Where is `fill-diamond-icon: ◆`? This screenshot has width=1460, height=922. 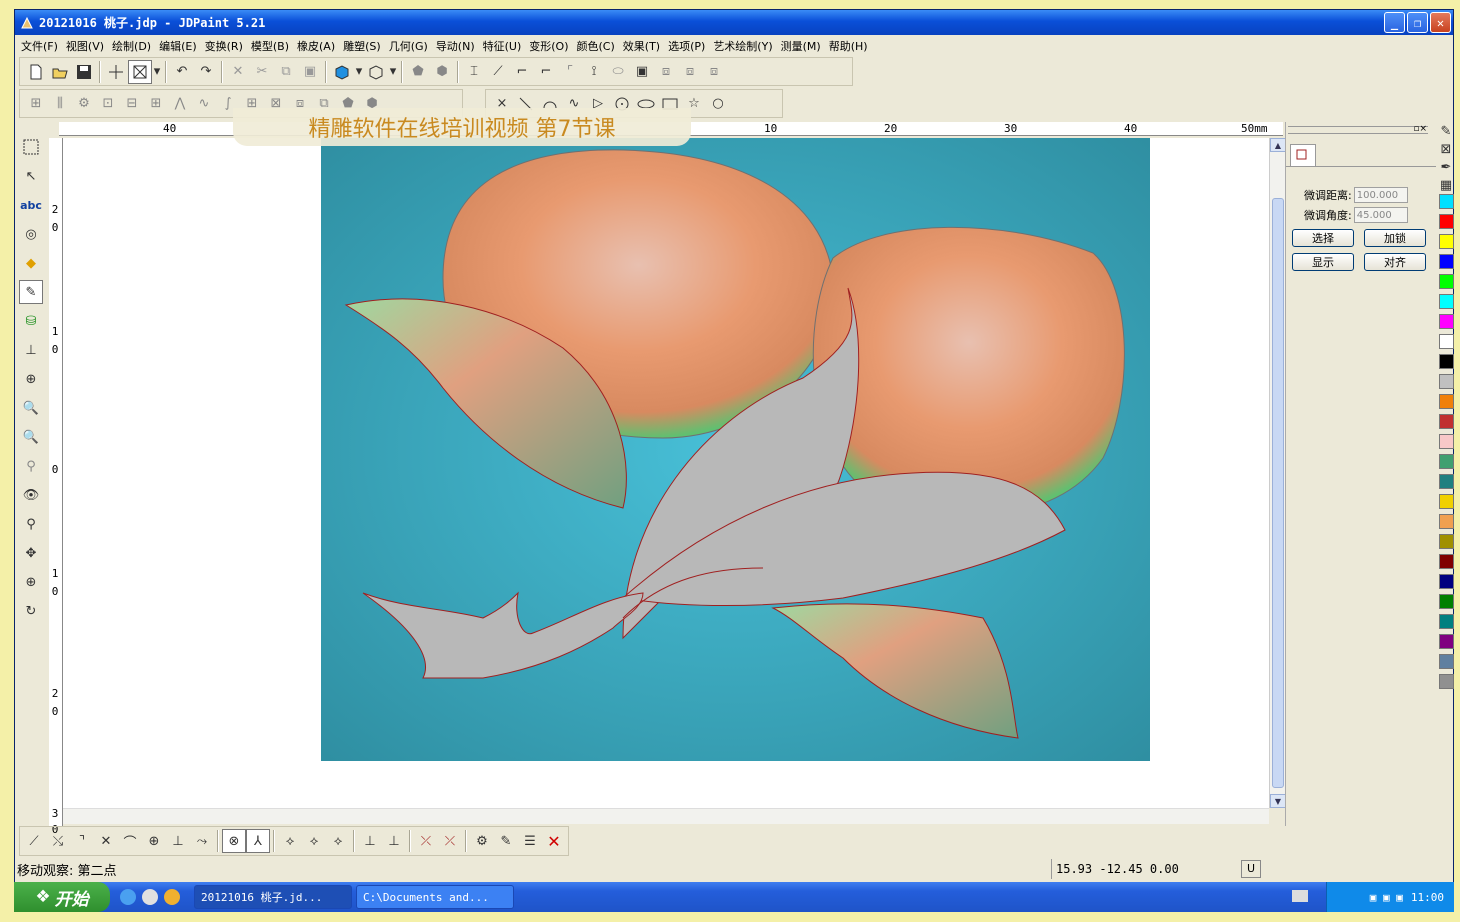
fill-diamond-icon: ◆ is located at coordinates (31, 263).